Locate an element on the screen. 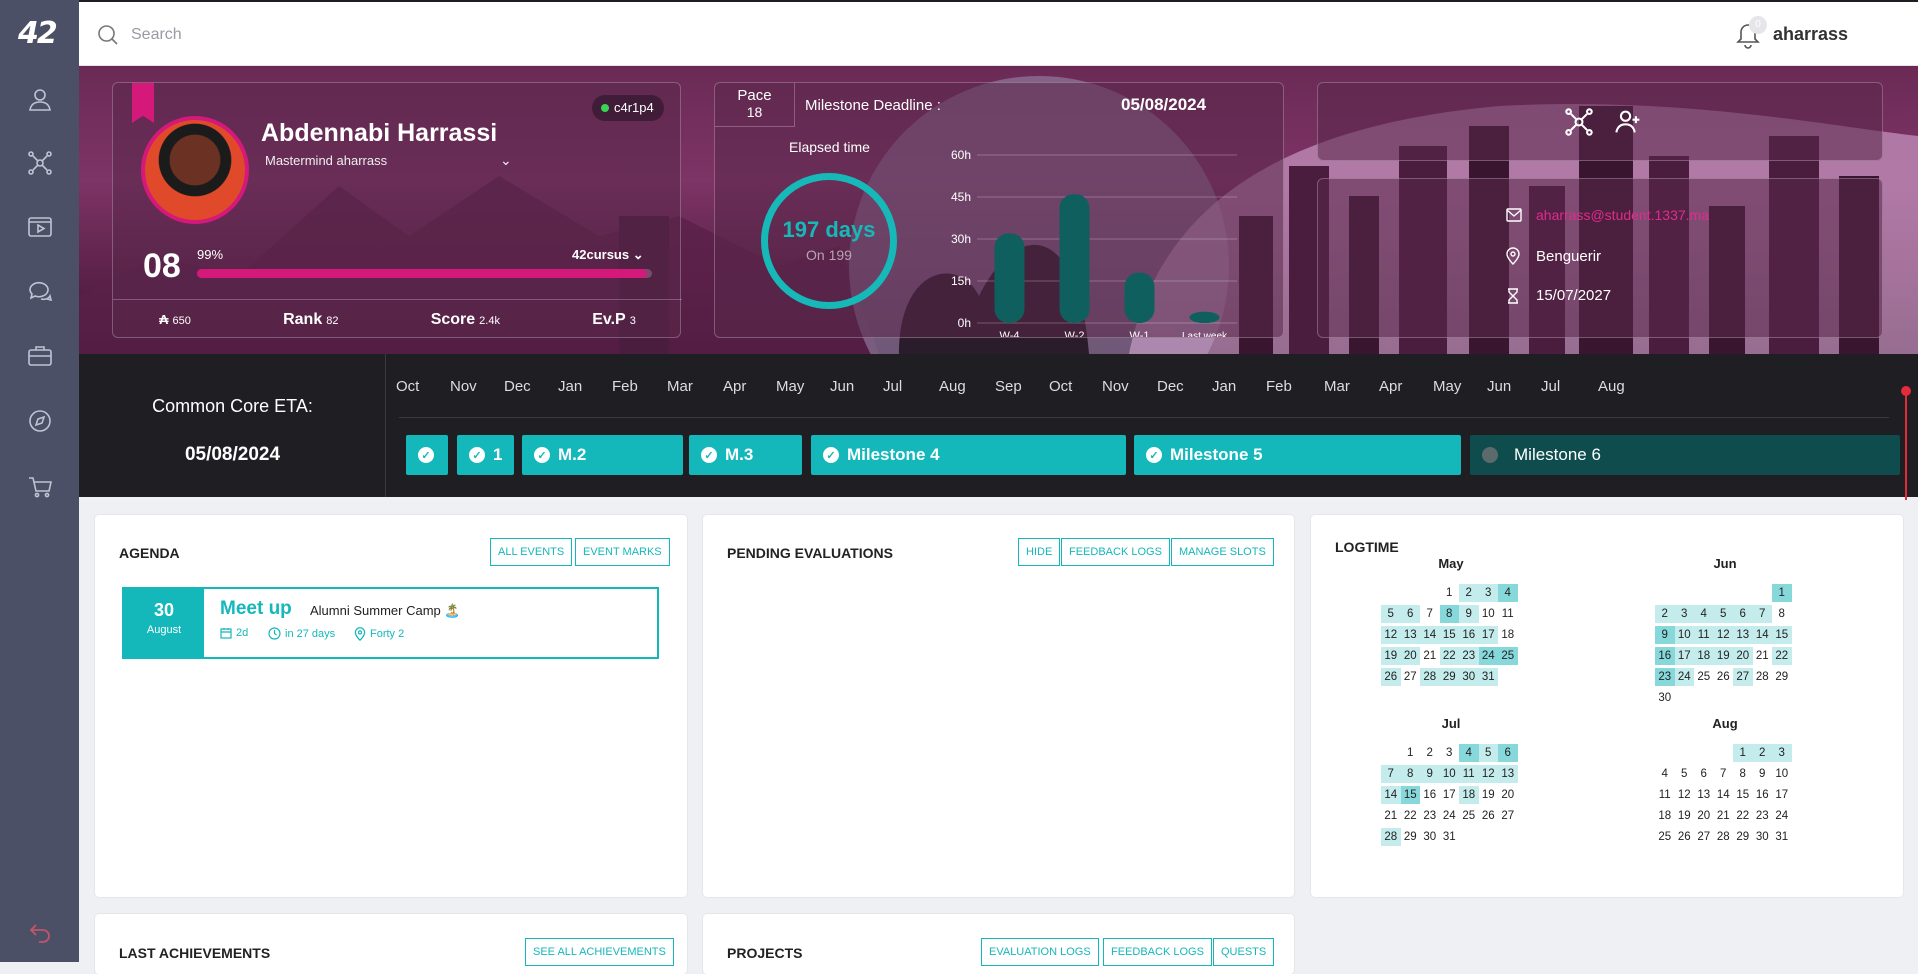  milestone-7: Milestone 6 is located at coordinates (1685, 455).